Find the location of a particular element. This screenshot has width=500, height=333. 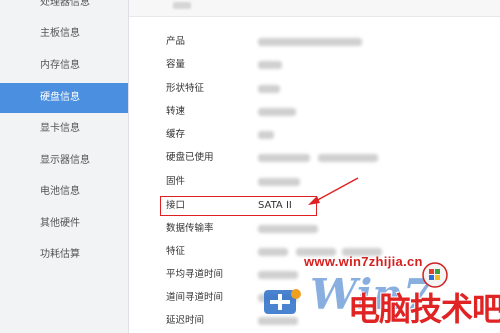

sidebar-item-label: 其他硬件 is located at coordinates (60, 223).